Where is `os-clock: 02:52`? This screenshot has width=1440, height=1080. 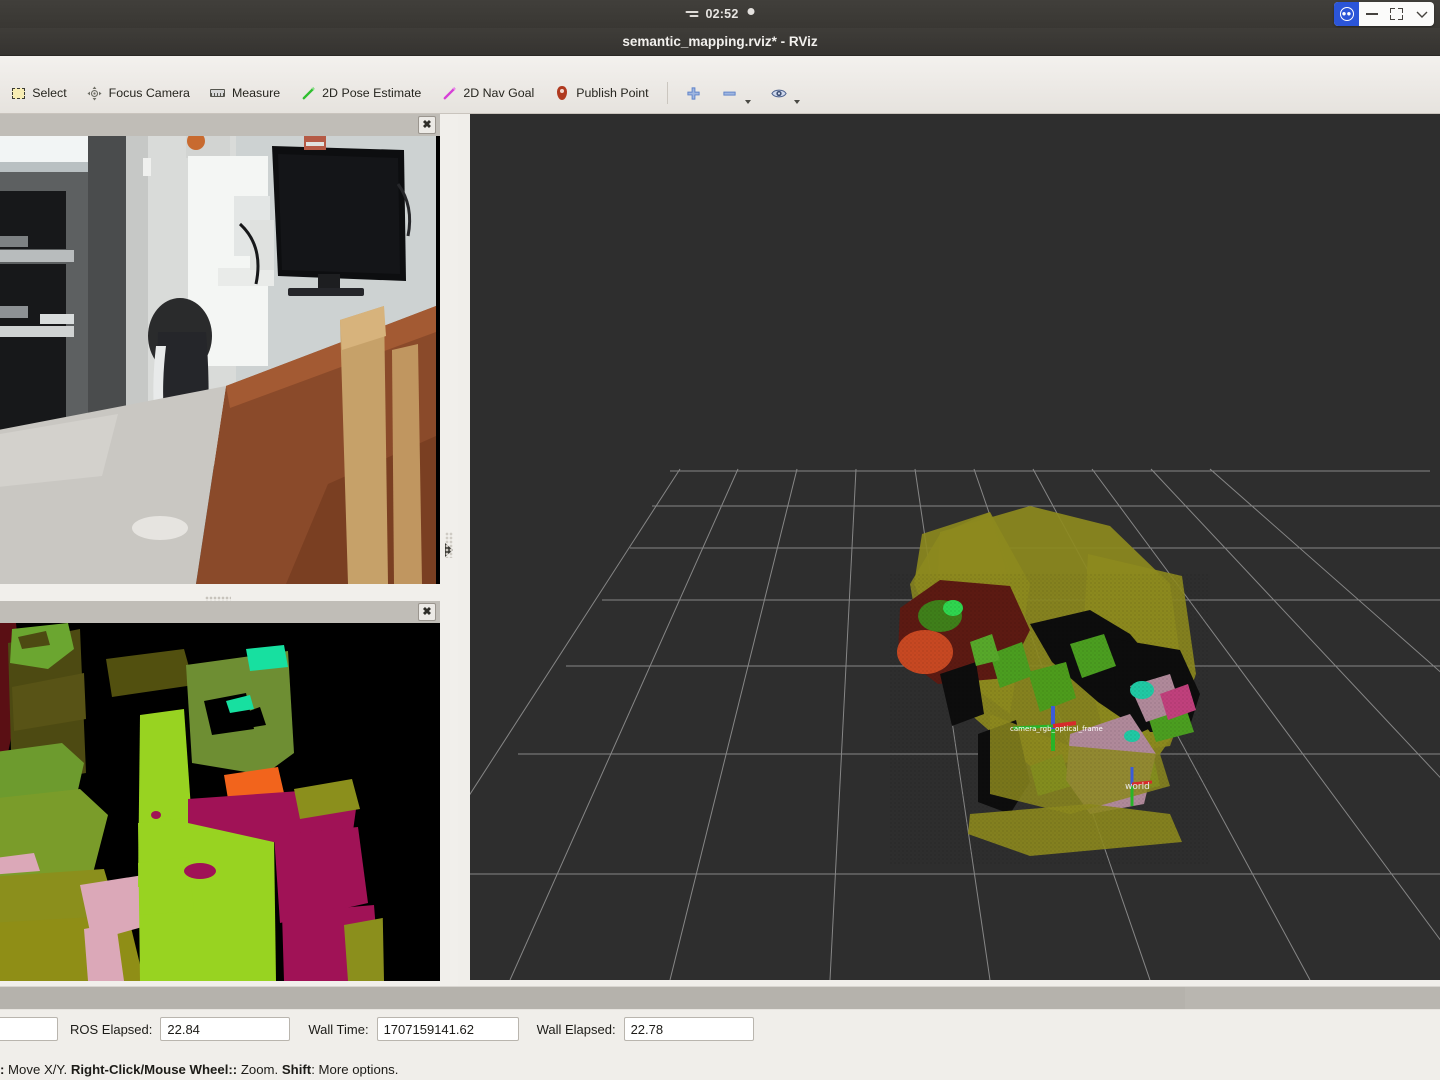 os-clock: 02:52 is located at coordinates (720, 14).